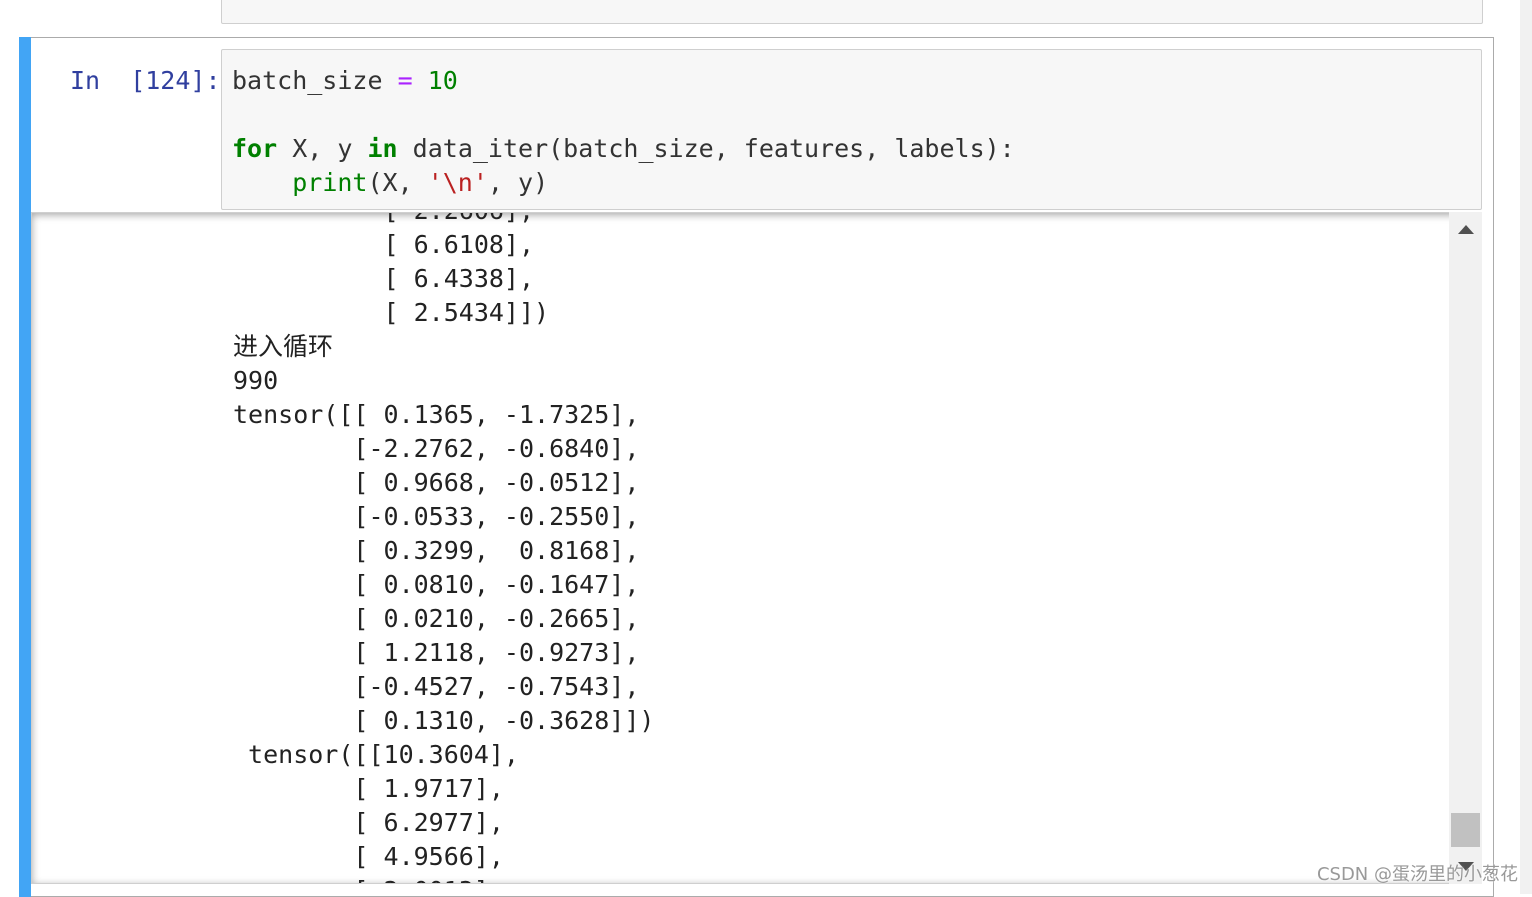 This screenshot has height=897, width=1532. Describe the element at coordinates (852, 12) in the screenshot. I see `previous-cell-input` at that location.